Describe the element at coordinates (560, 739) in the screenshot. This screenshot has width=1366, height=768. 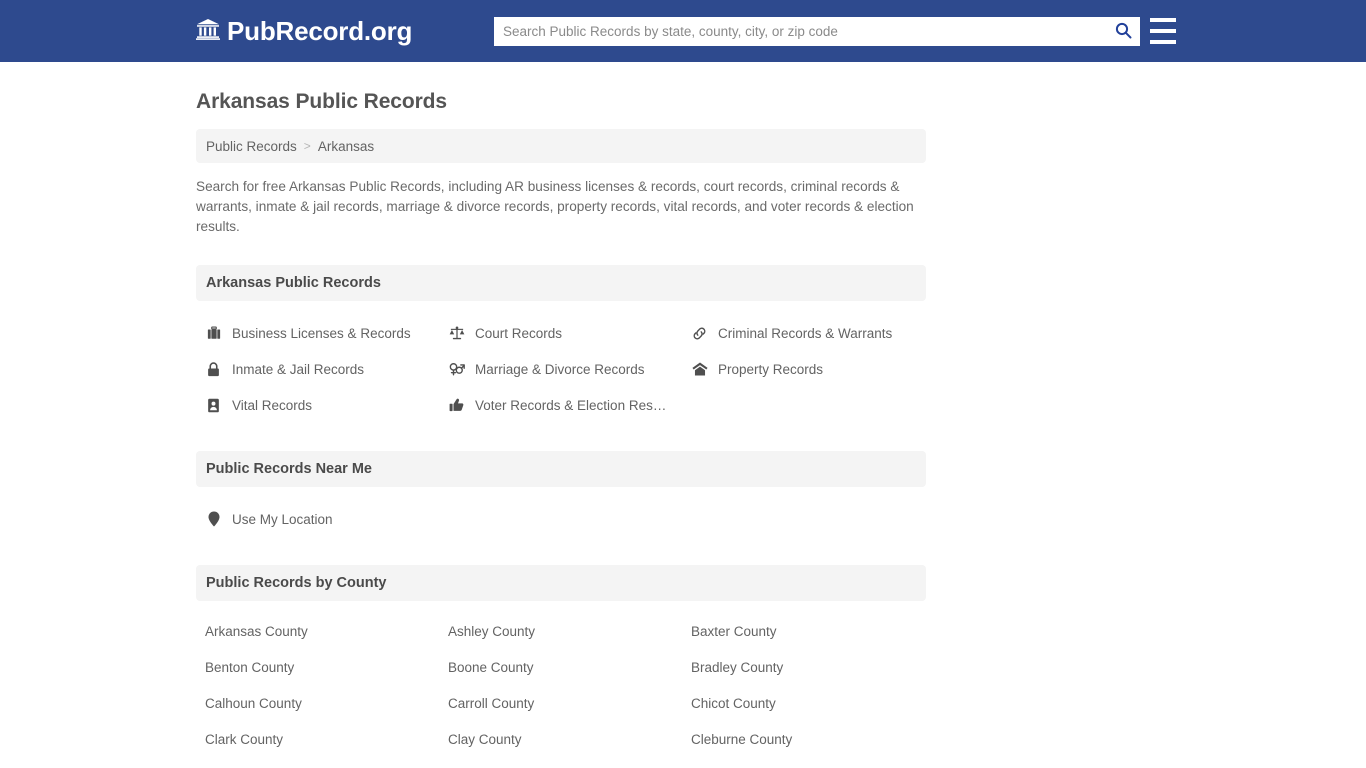
I see `county-cell: Clay County` at that location.